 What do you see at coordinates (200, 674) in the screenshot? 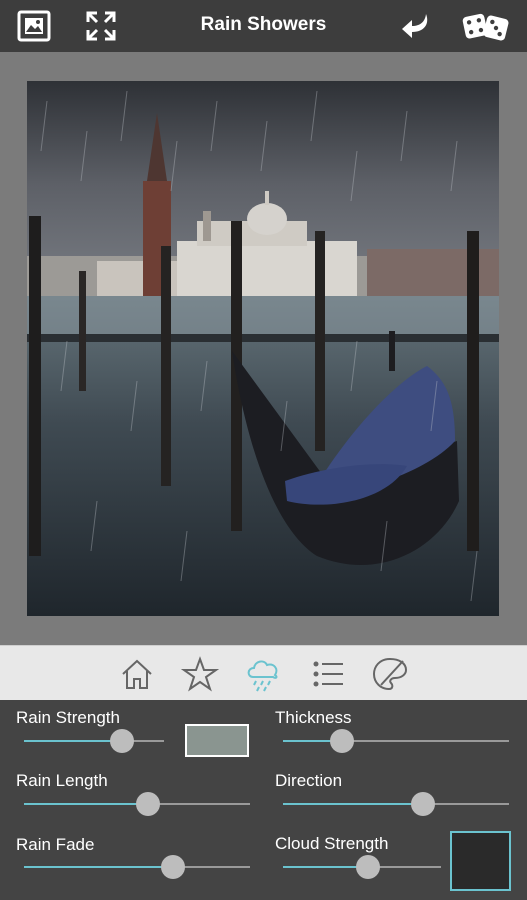
I see `star-icon` at bounding box center [200, 674].